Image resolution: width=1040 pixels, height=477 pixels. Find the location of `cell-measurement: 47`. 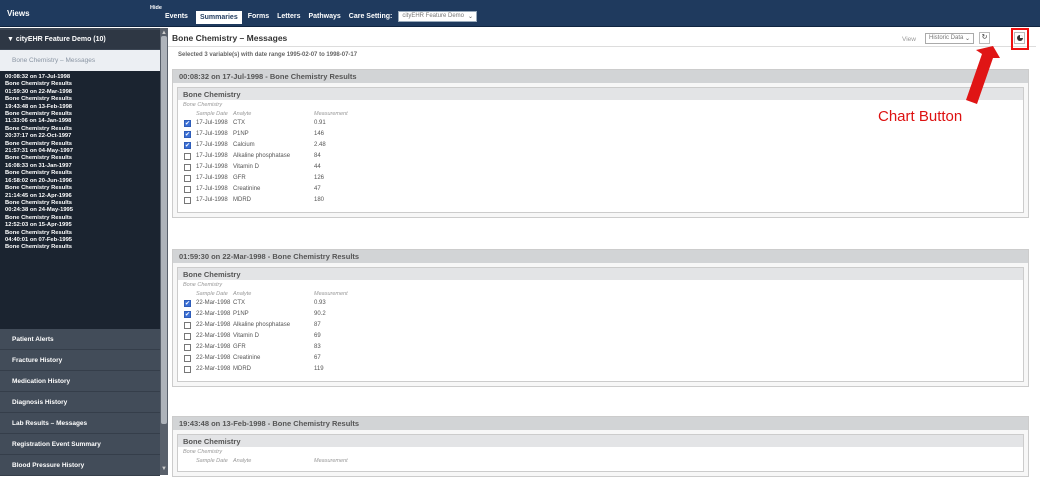

cell-measurement: 47 is located at coordinates (317, 189).